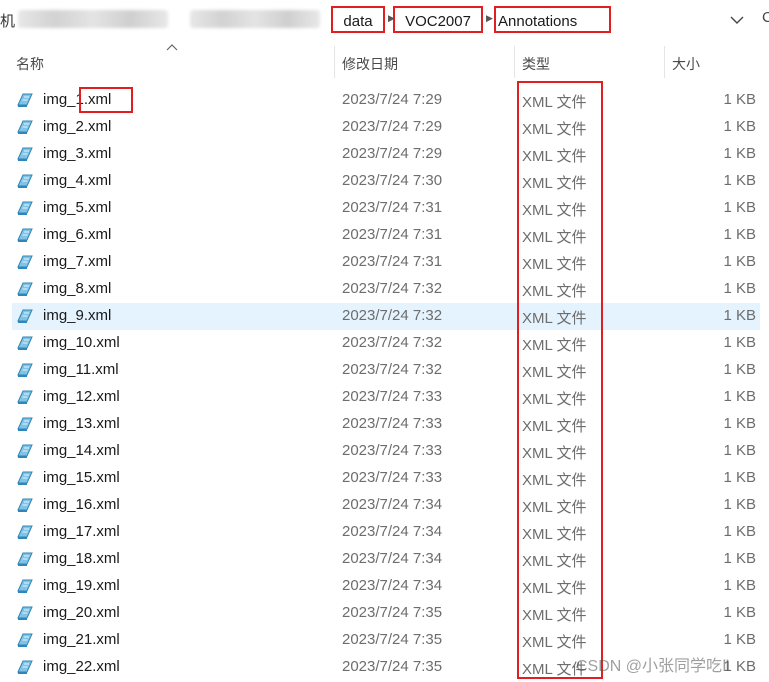 This screenshot has width=769, height=682. I want to click on file-row: img_6.xml 2023/7/24 7:31 XML 文件 1 KB, so click(386, 235).